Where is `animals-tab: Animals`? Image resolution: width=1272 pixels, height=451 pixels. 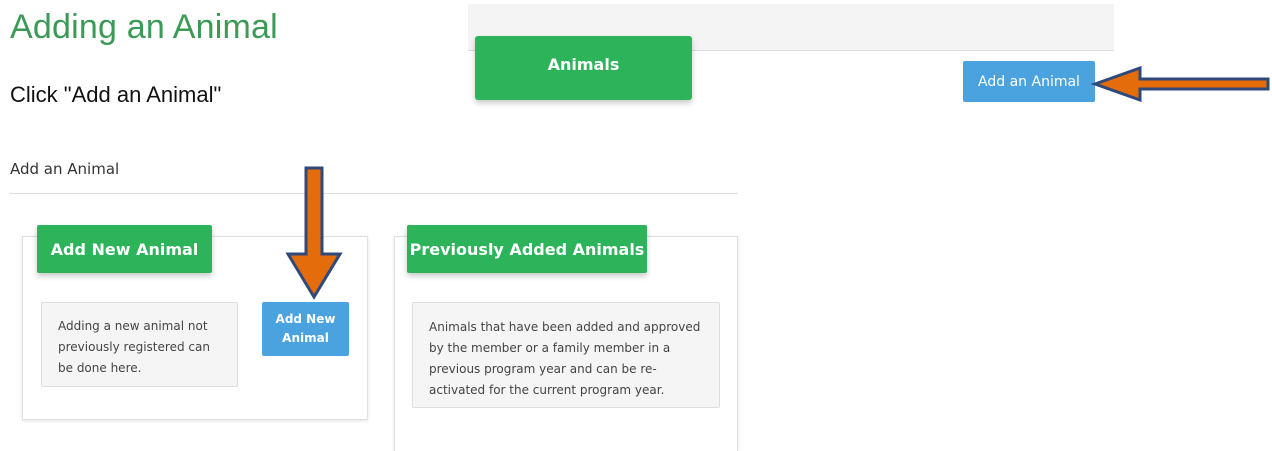 animals-tab: Animals is located at coordinates (583, 68).